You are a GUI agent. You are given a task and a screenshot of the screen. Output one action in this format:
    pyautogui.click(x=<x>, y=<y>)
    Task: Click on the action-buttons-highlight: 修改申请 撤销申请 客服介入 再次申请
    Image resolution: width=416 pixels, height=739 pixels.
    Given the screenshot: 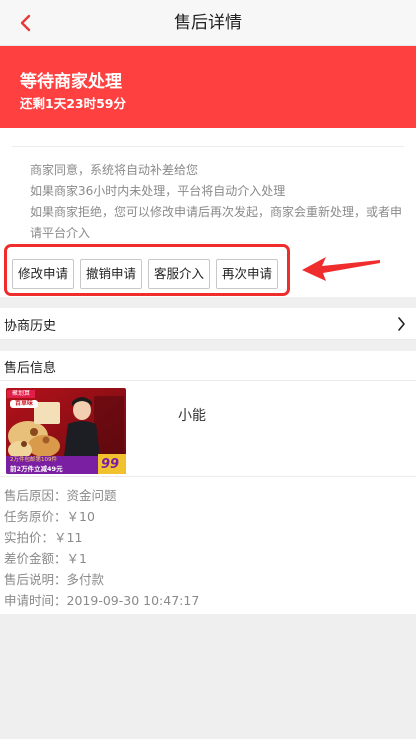 What is the action you would take?
    pyautogui.click(x=147, y=270)
    